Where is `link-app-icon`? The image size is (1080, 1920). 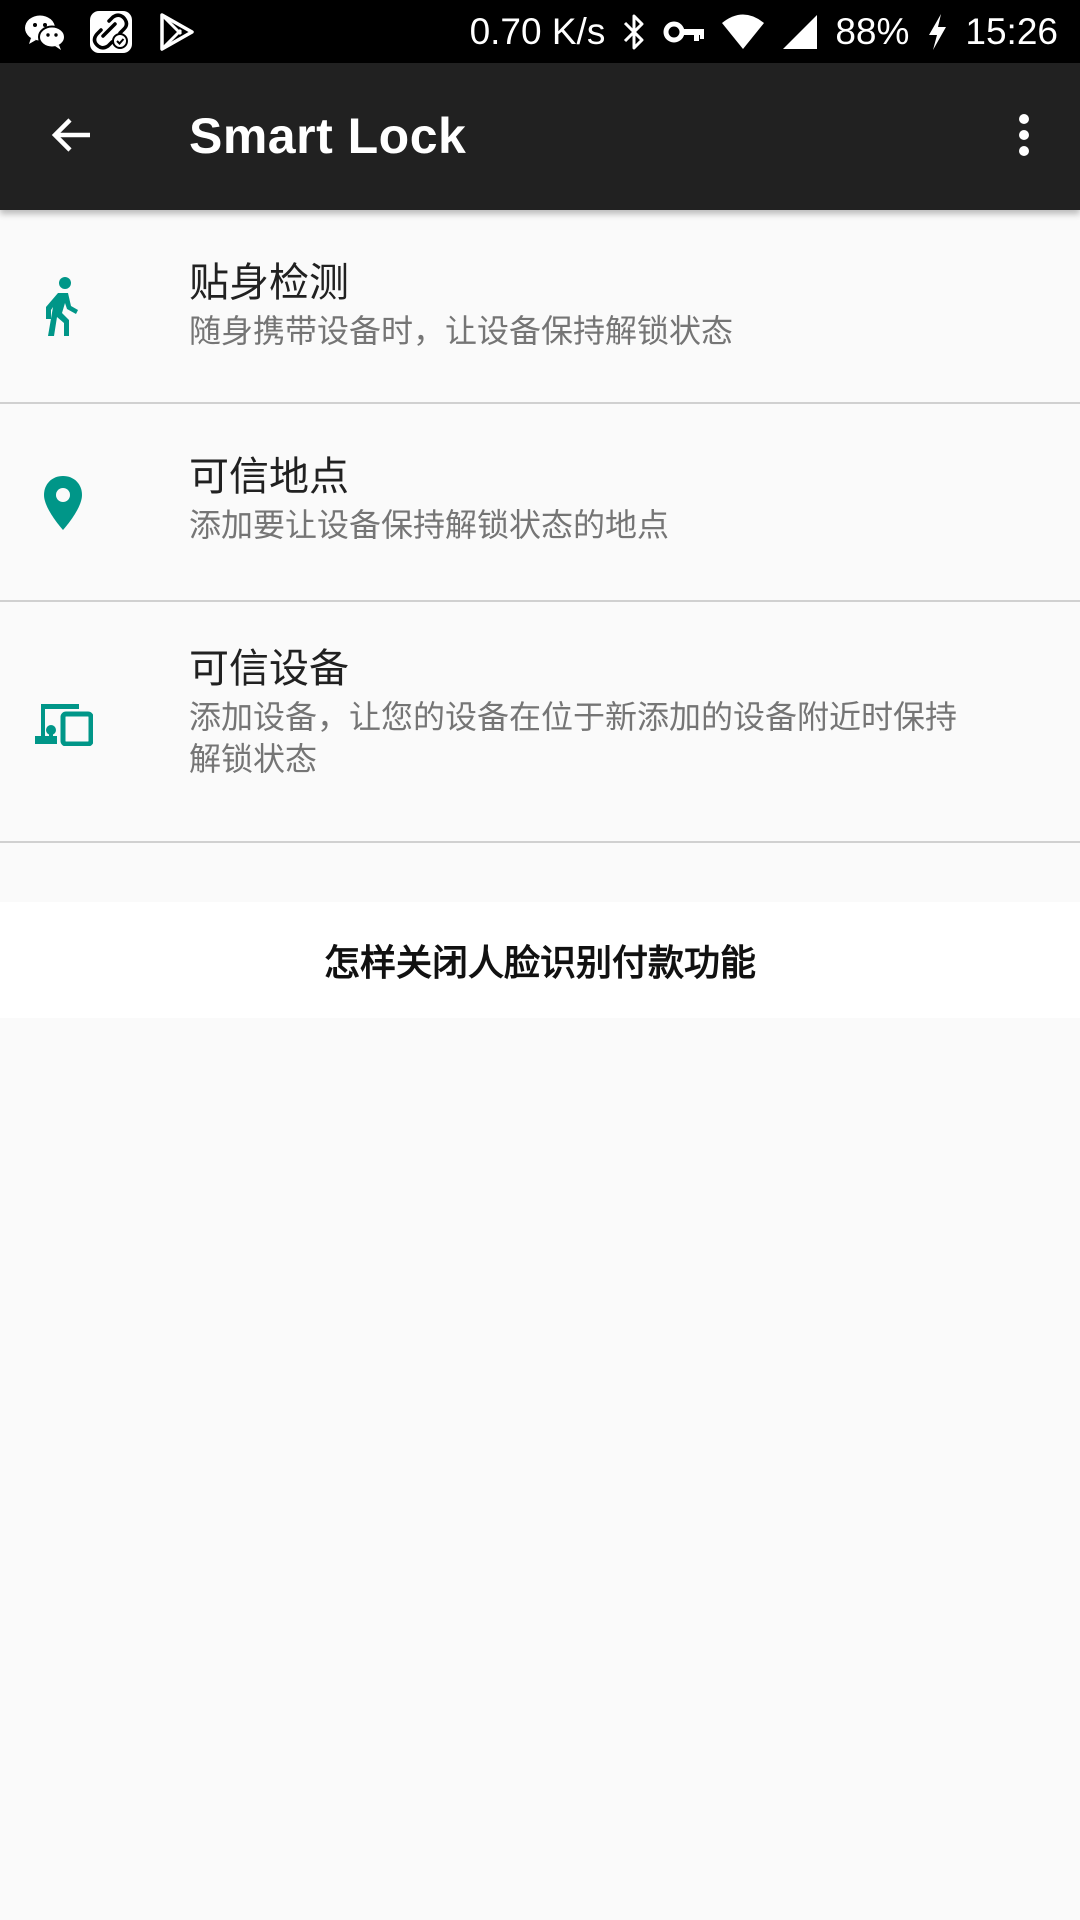 link-app-icon is located at coordinates (111, 32).